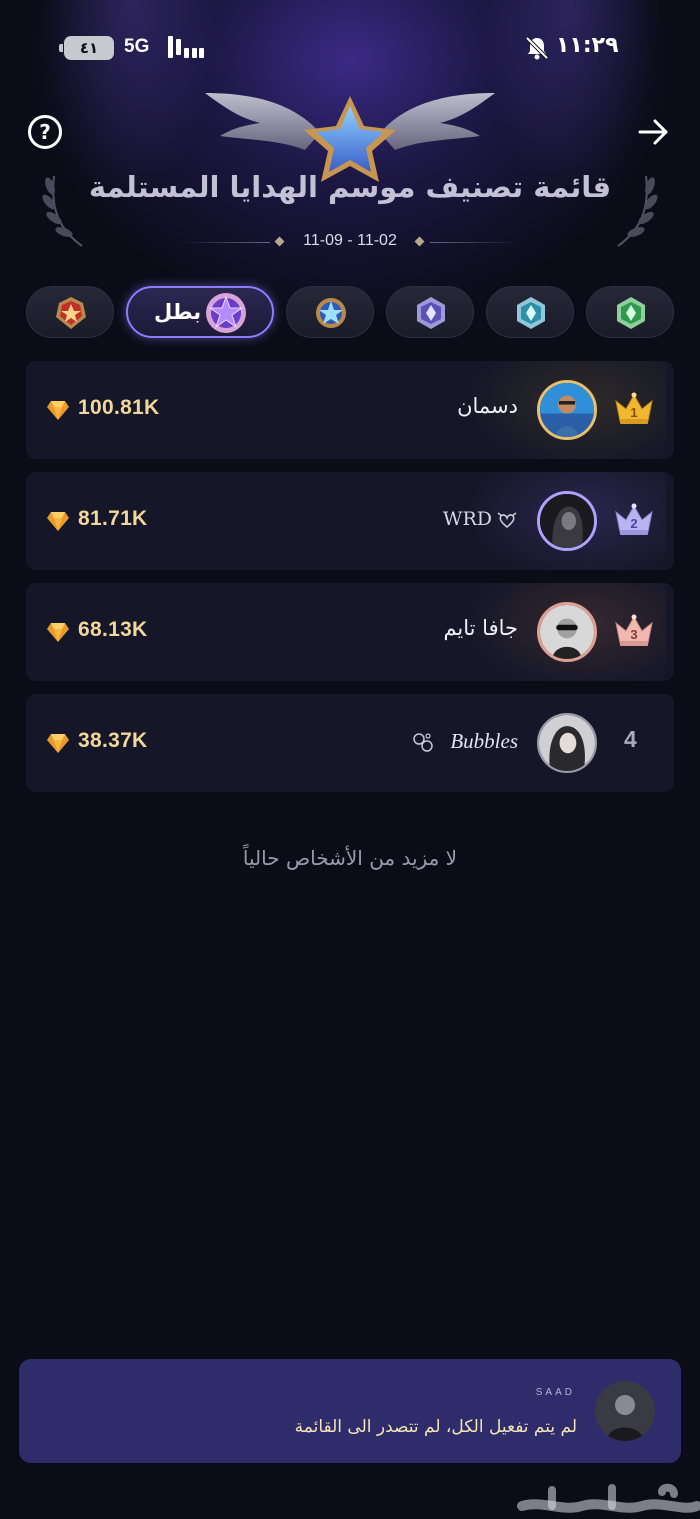  What do you see at coordinates (350, 858) in the screenshot?
I see `no-more-users-message: لا مزيد من الأشخاص حالياً` at bounding box center [350, 858].